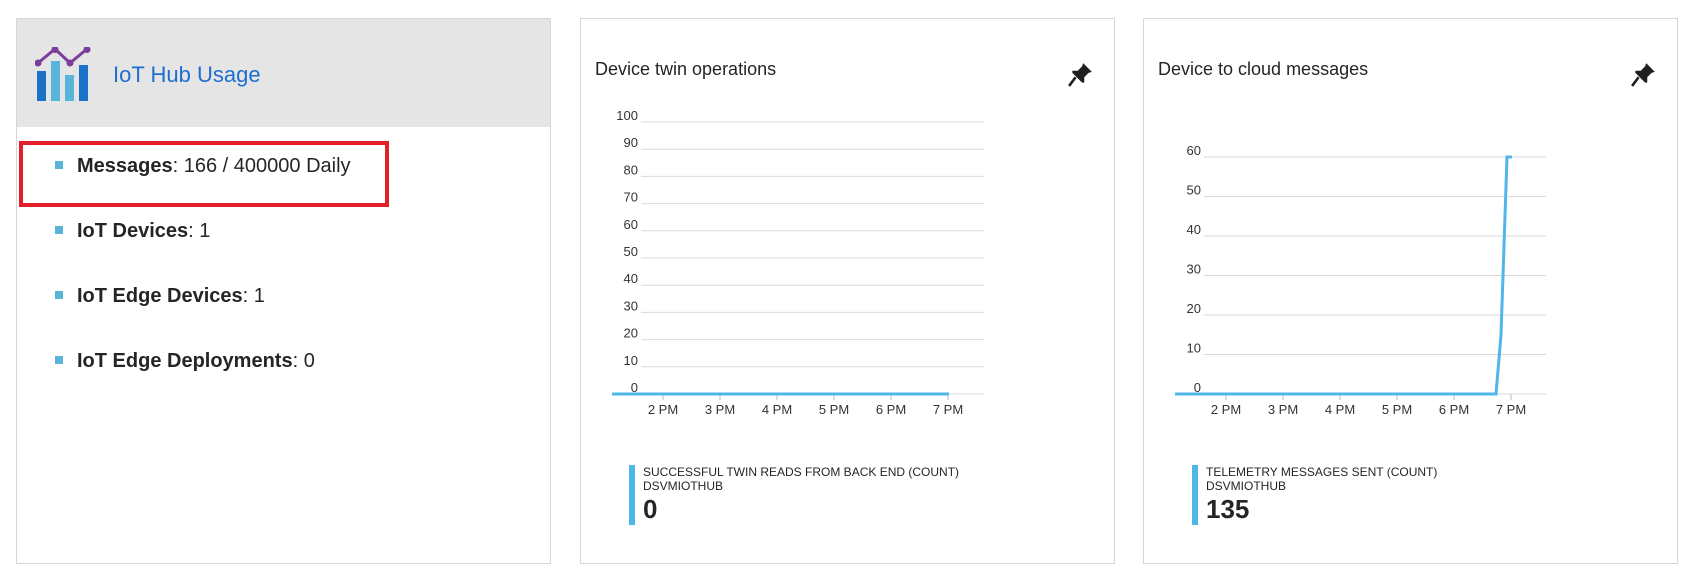 The image size is (1698, 578). What do you see at coordinates (631, 197) in the screenshot?
I see `y-tick-label: 70` at bounding box center [631, 197].